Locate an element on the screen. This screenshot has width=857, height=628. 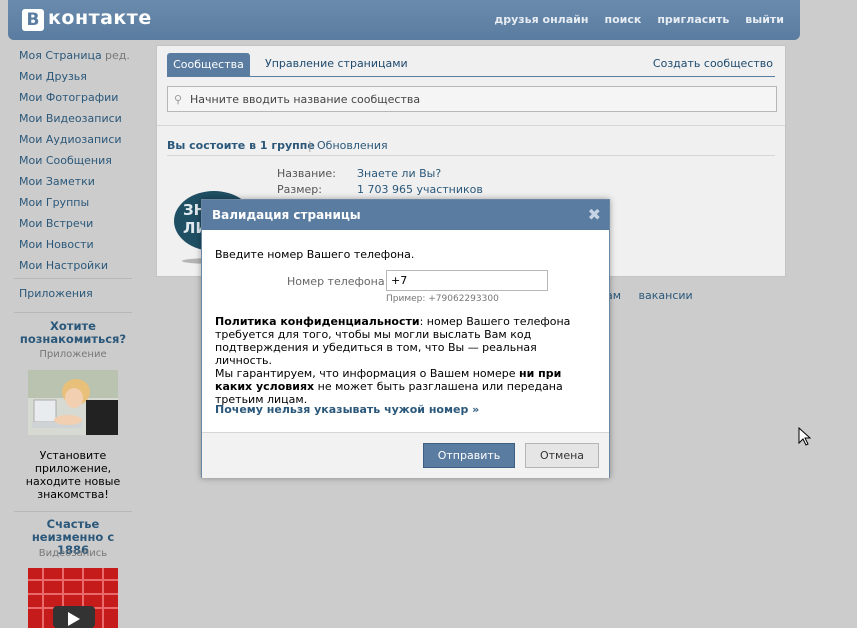
dialog-footer: Отправить Отмена is located at coordinates (405, 455).